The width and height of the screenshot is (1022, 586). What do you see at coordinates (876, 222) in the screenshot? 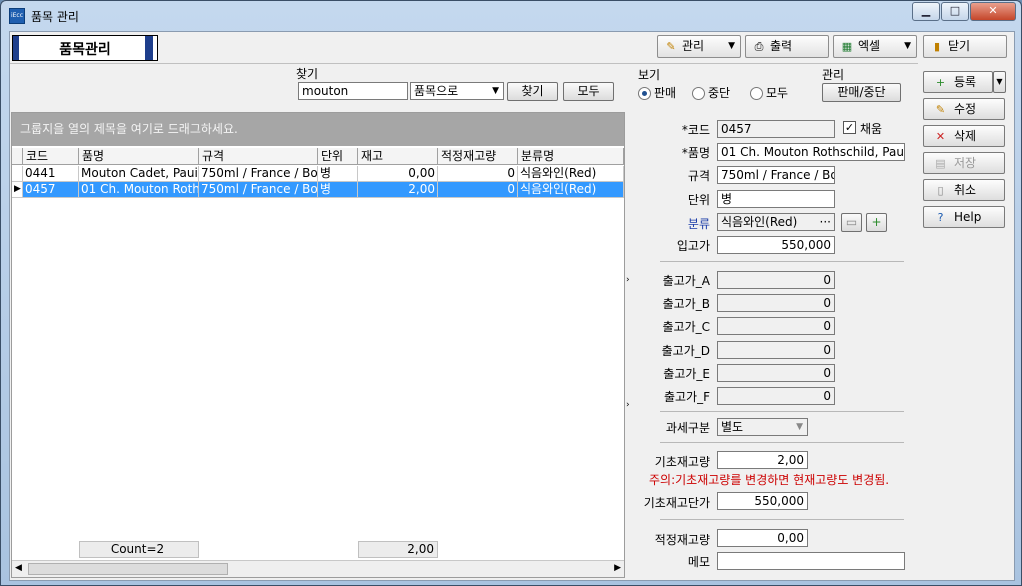
I see `category-add-button: +` at bounding box center [876, 222].